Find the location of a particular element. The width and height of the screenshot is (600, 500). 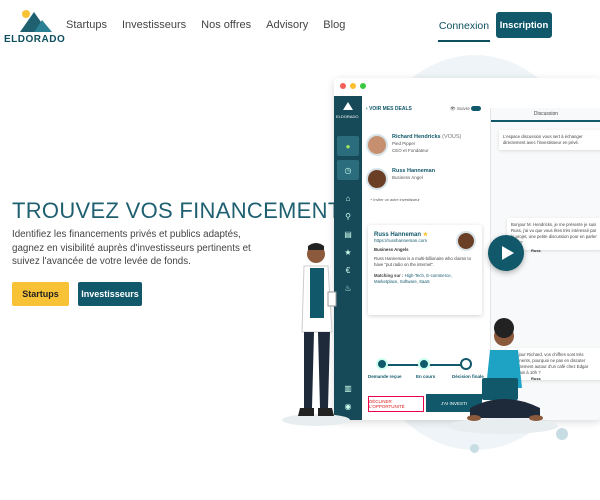

invite-investor-link: + Inviter un autre investisseur is located at coordinates (395, 200).